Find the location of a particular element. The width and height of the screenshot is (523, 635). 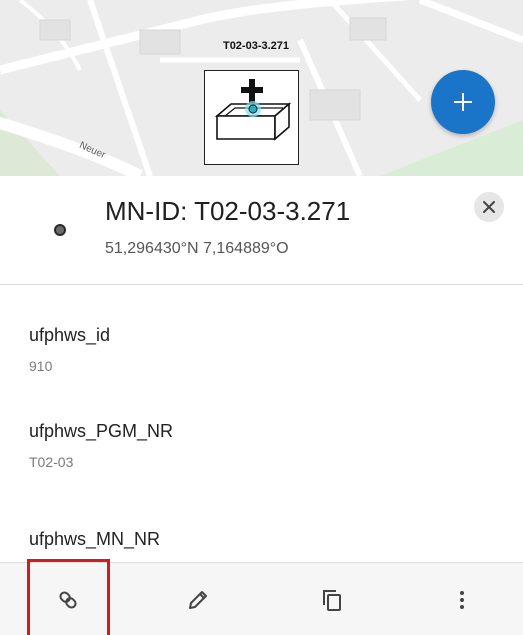

attribute-value: T02-03 is located at coordinates (51, 462).